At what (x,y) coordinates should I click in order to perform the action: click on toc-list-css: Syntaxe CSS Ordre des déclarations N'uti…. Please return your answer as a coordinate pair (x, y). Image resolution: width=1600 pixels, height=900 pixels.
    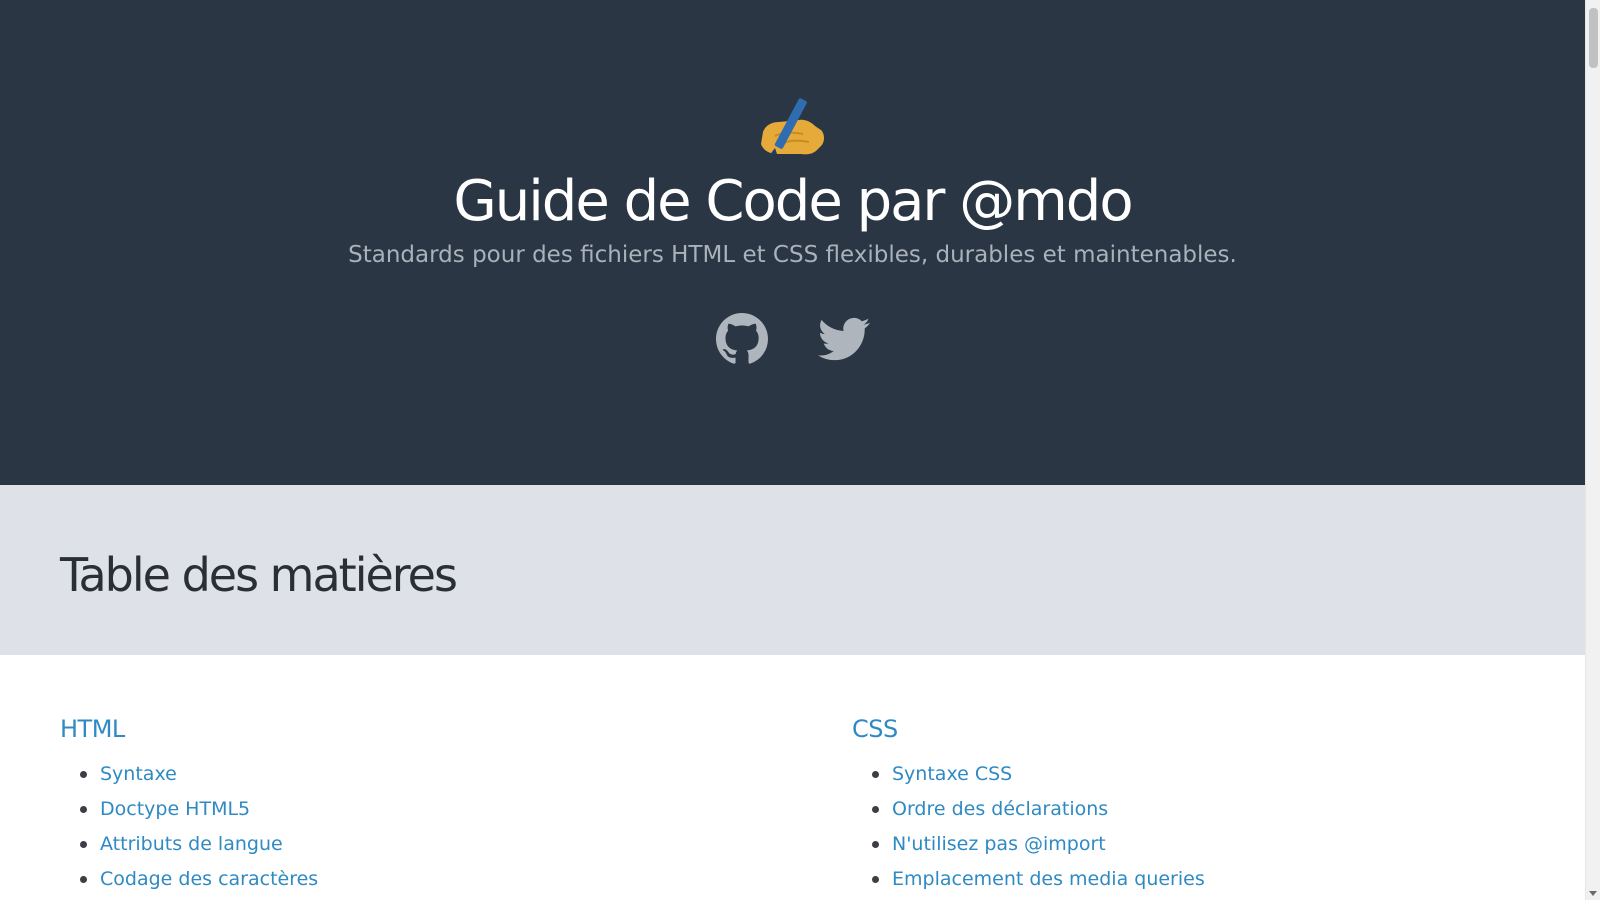
    Looking at the image, I should click on (1202, 827).